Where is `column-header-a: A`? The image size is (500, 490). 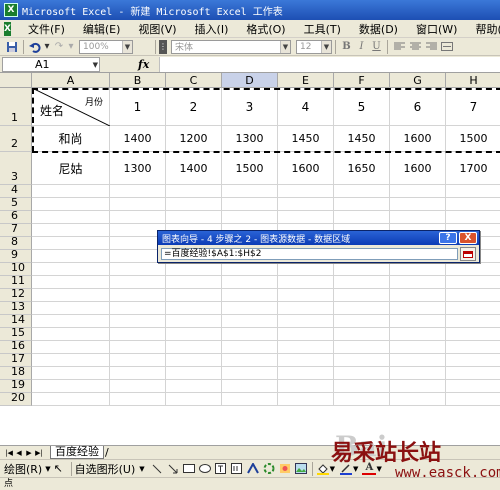 column-header-a: A is located at coordinates (71, 80).